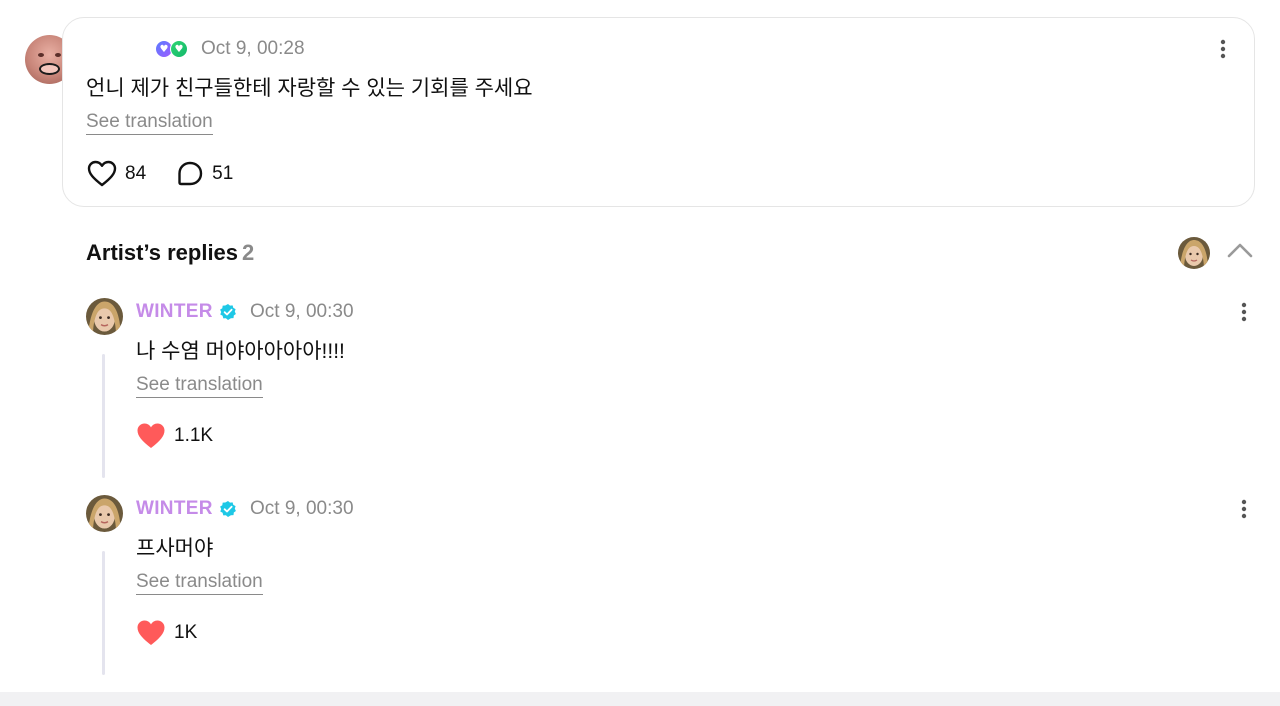  What do you see at coordinates (166, 633) in the screenshot?
I see `like-button: 1K` at bounding box center [166, 633].